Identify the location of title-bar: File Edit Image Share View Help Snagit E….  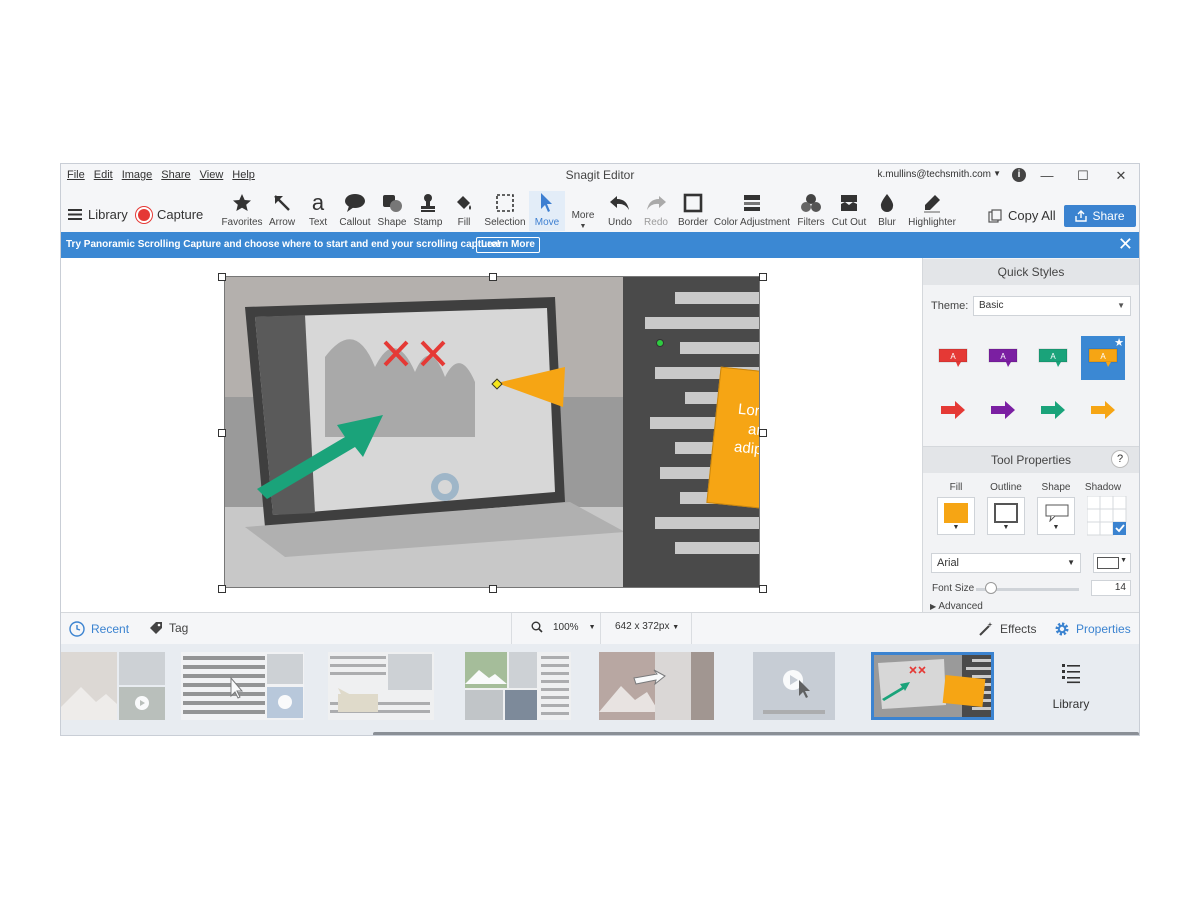
(600, 176).